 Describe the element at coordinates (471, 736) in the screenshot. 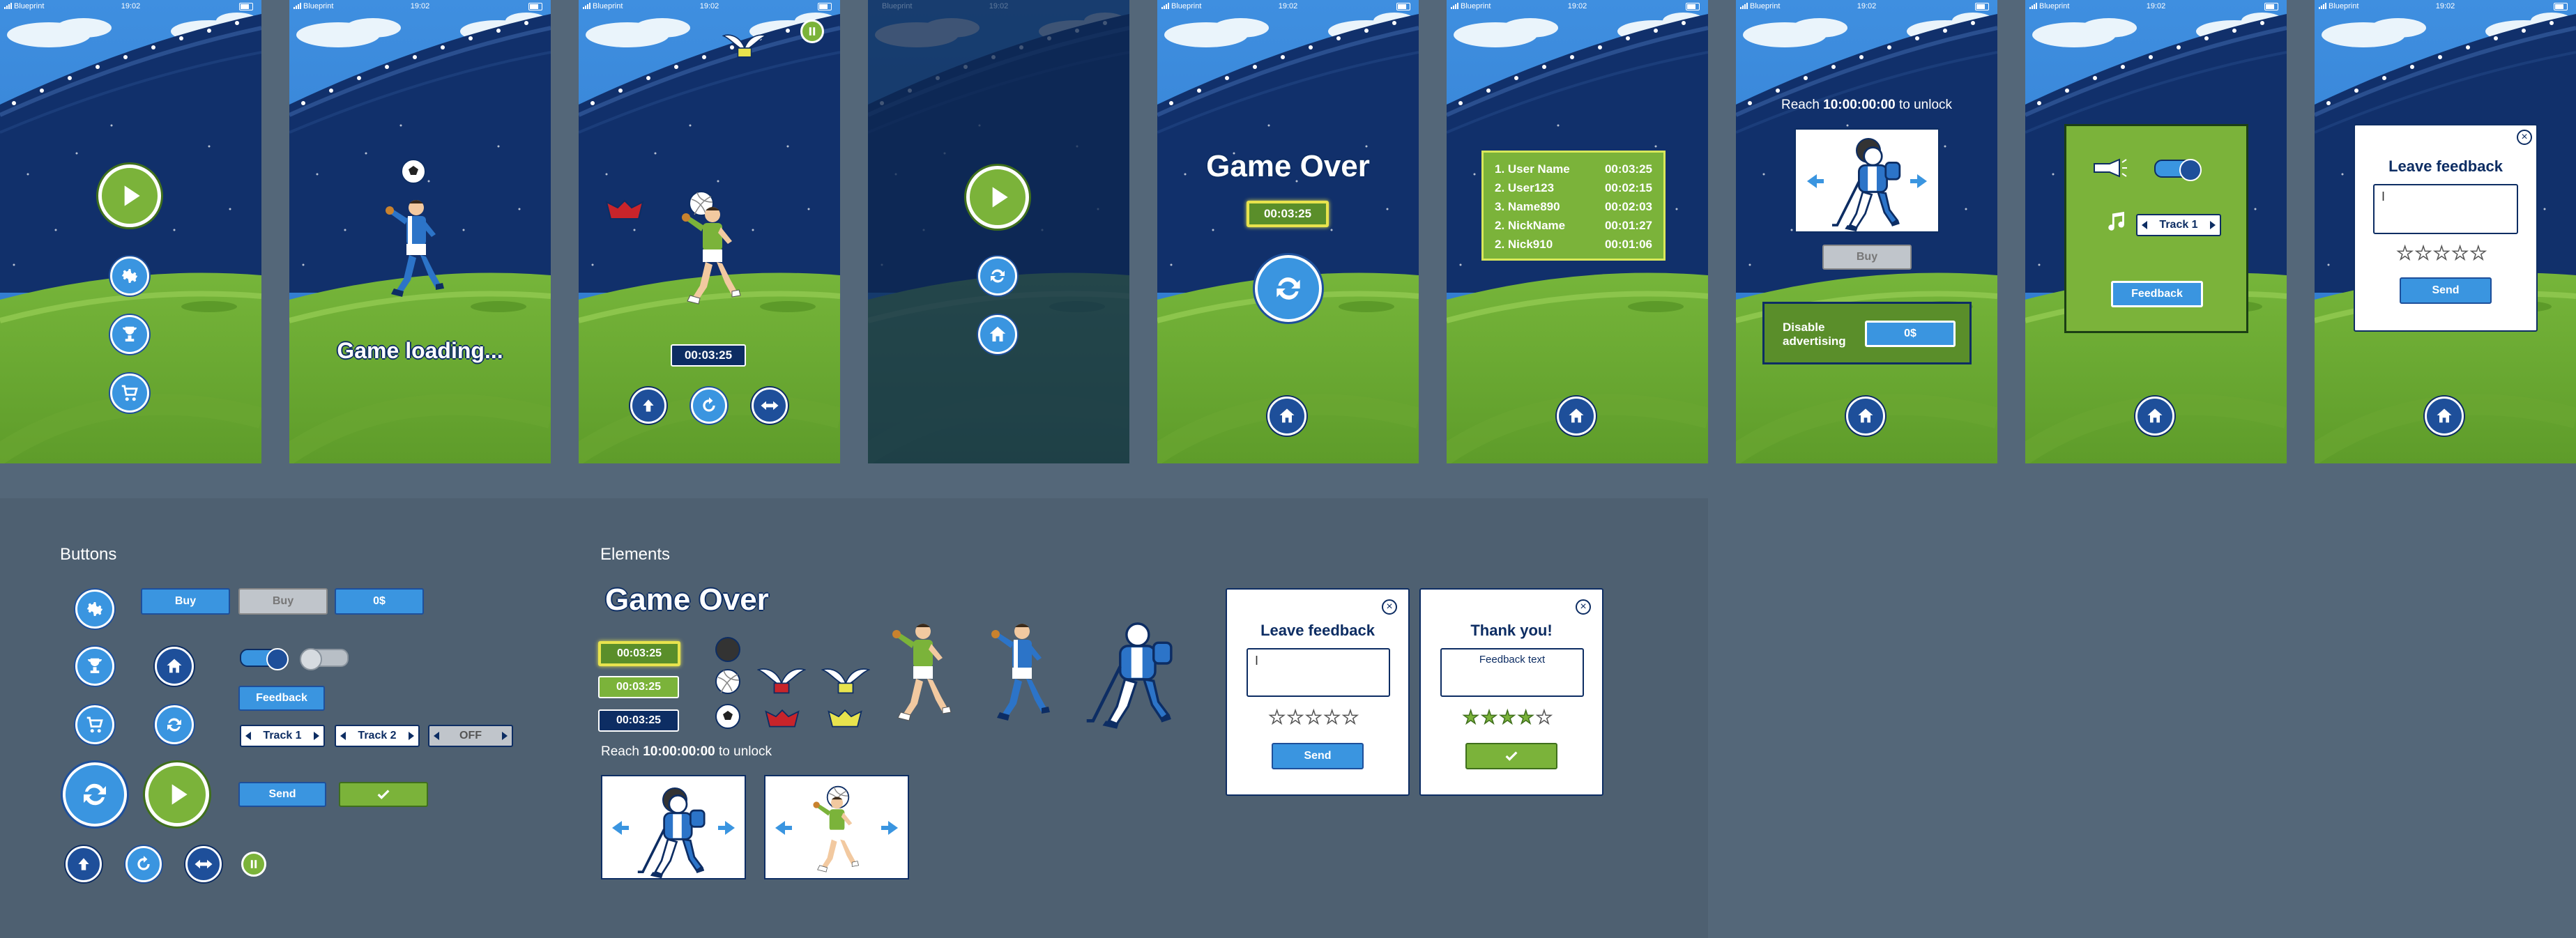

I see `kit-track-off-selector: OFF` at that location.